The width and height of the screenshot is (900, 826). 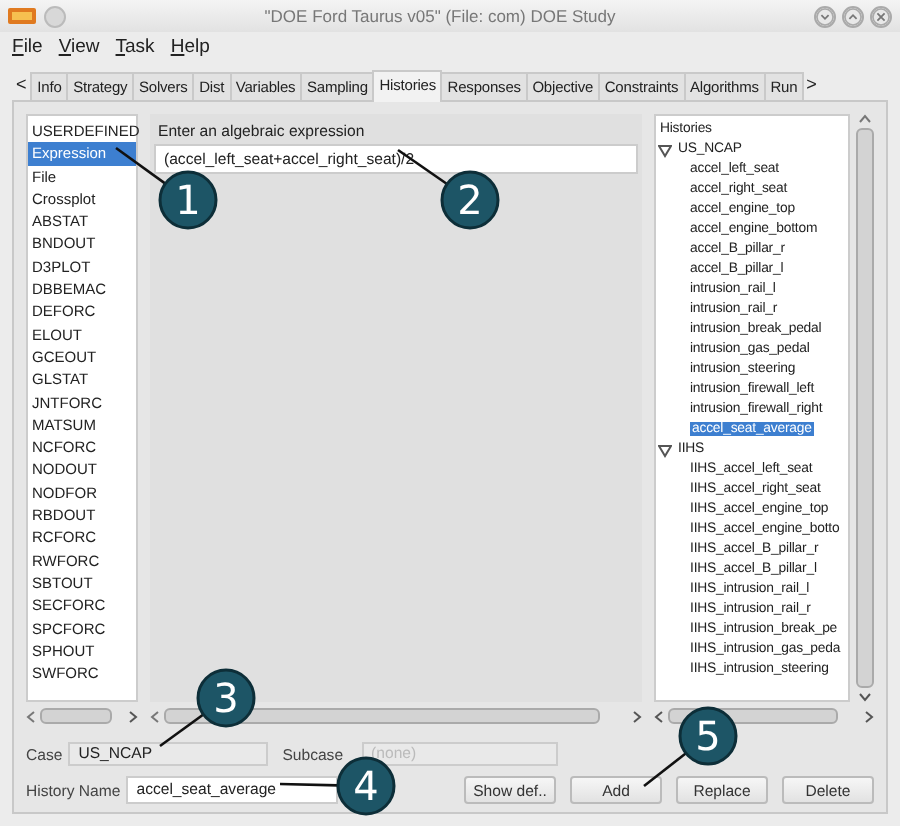 What do you see at coordinates (864, 119) in the screenshot?
I see `scroll-up-icon` at bounding box center [864, 119].